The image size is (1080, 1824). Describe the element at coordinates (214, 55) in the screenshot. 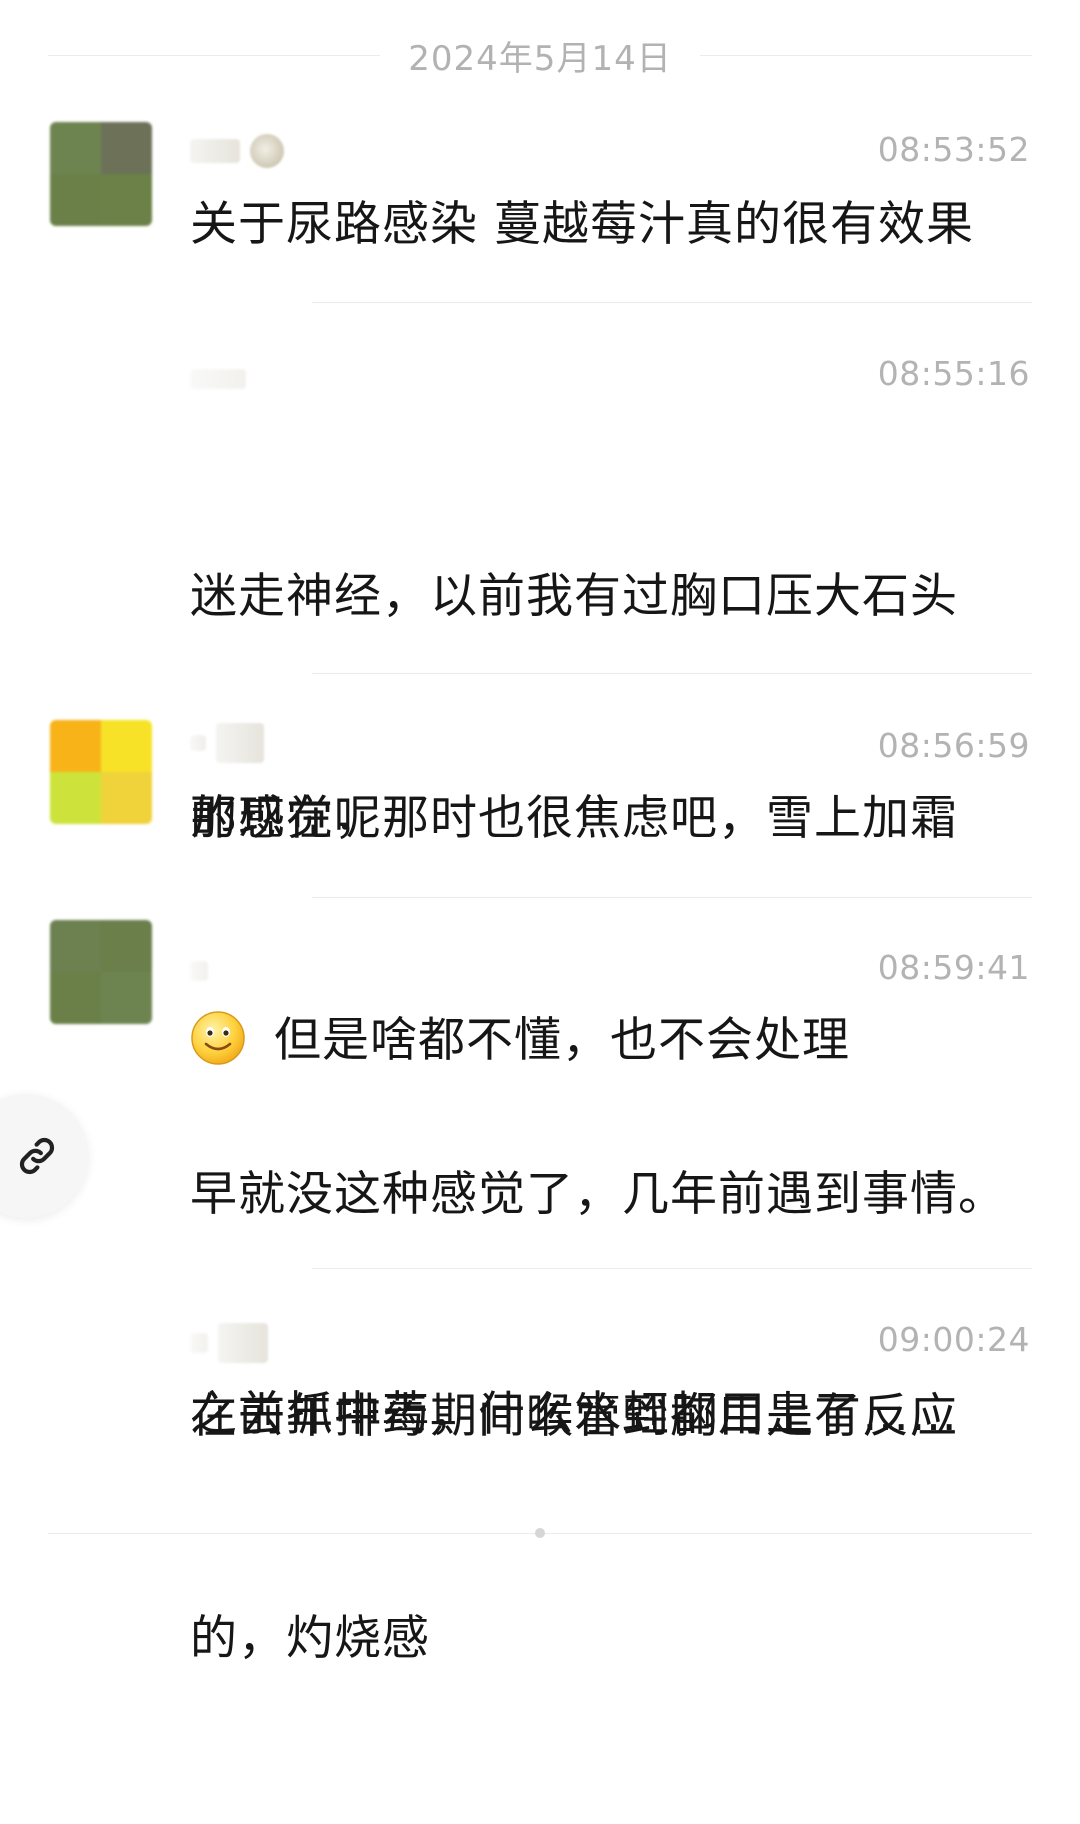

I see `divider-line-left` at that location.